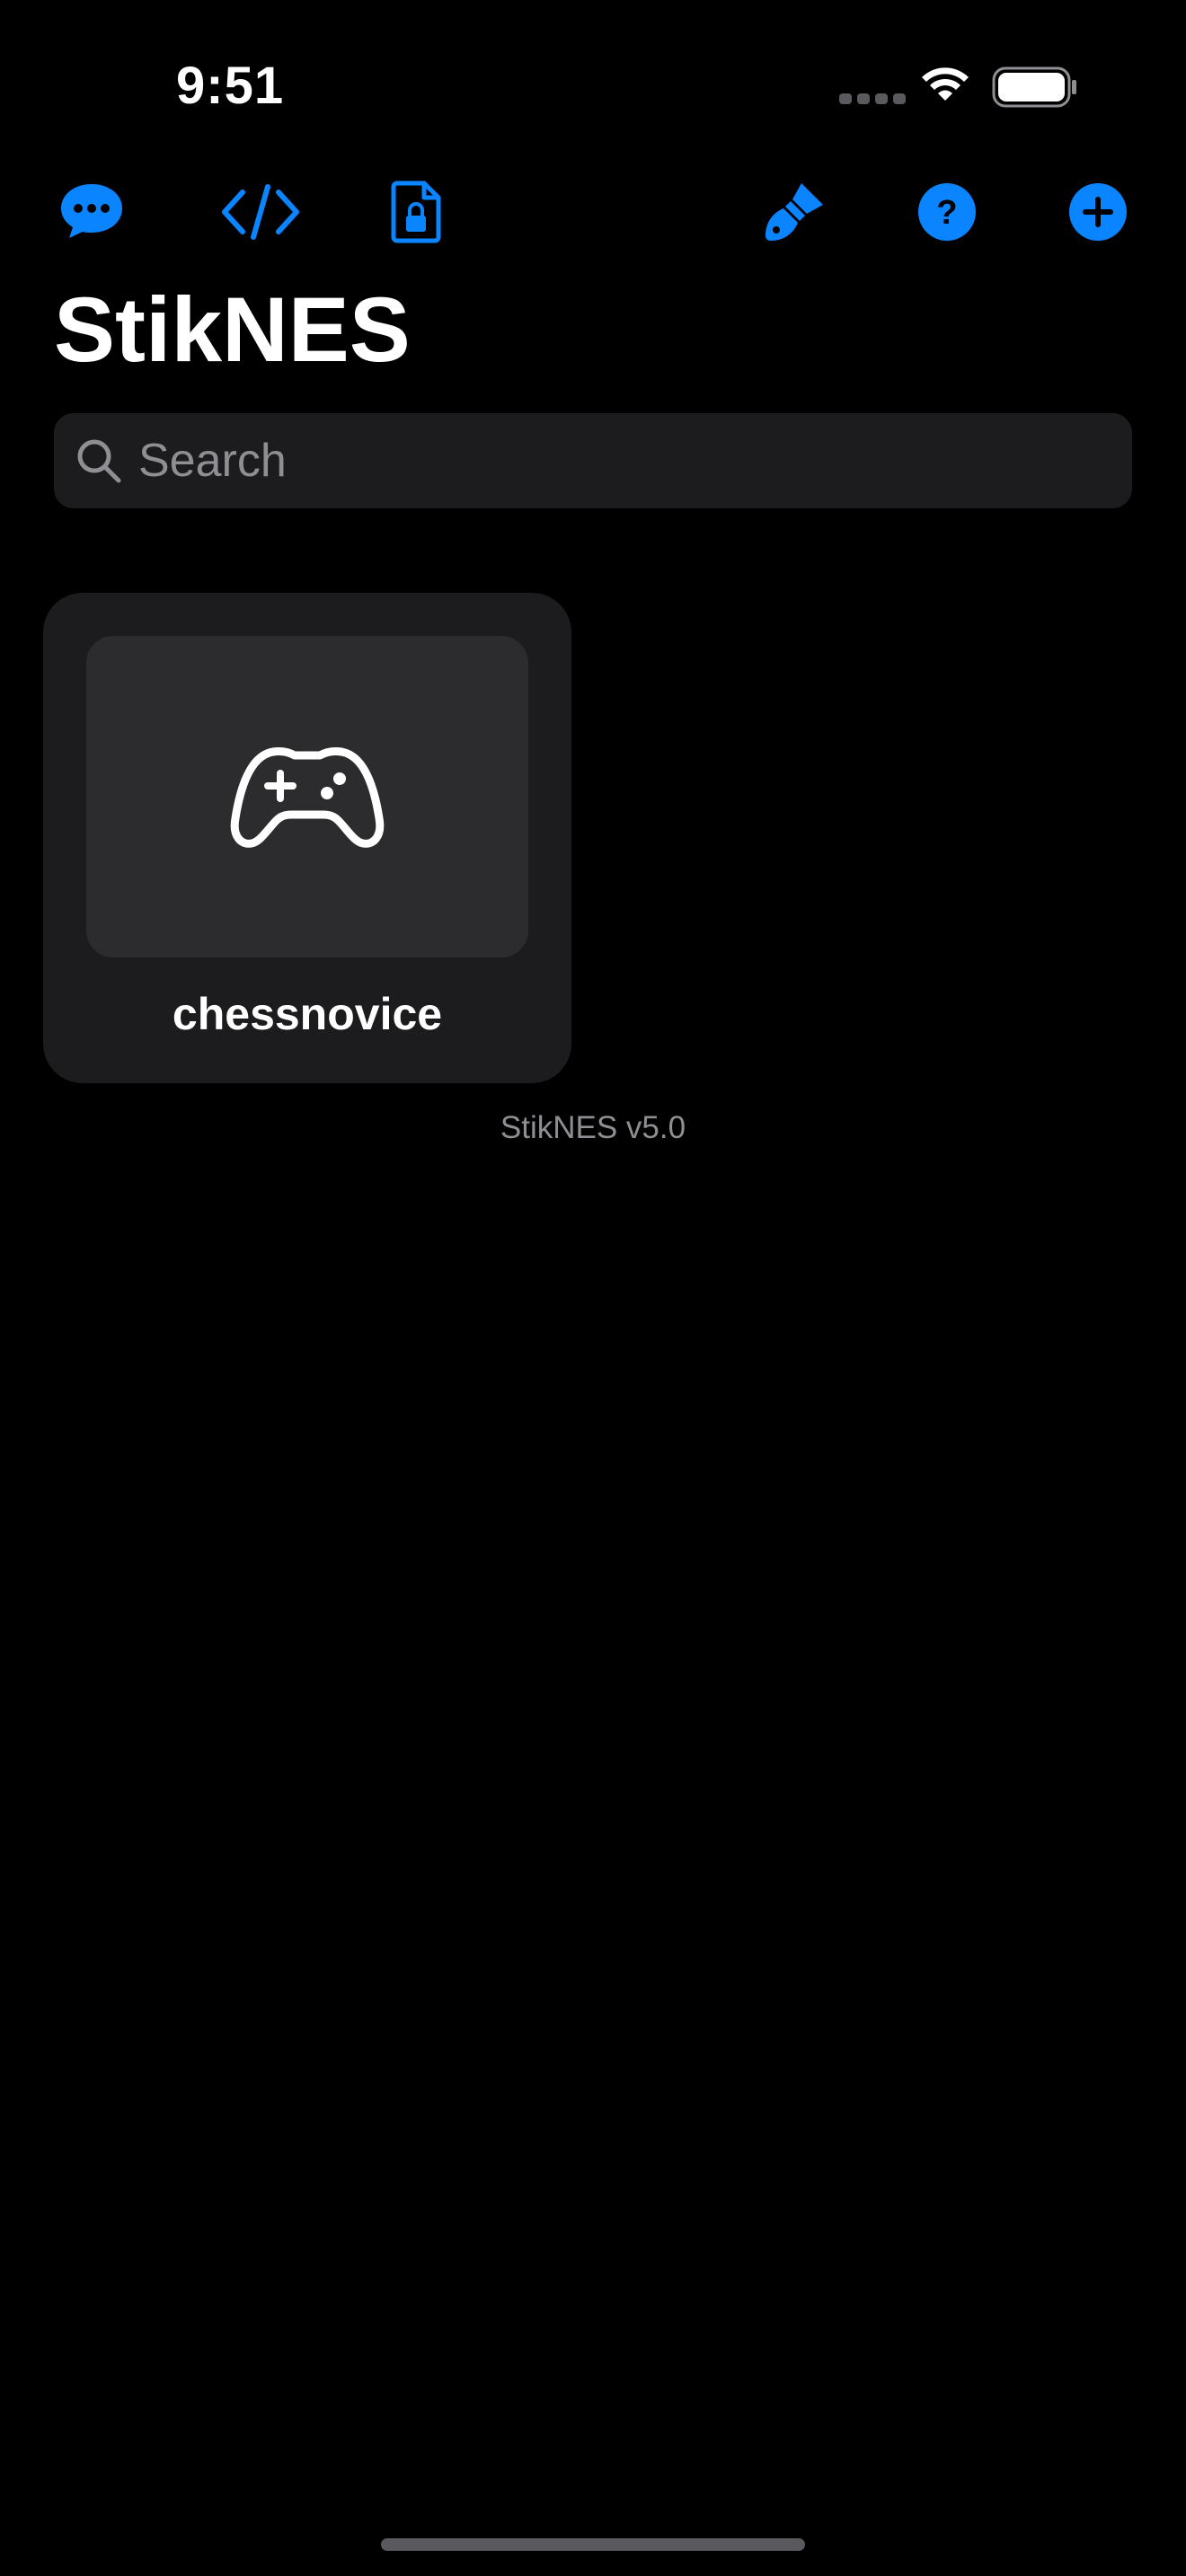  Describe the element at coordinates (230, 86) in the screenshot. I see `status-time: 9:51` at that location.